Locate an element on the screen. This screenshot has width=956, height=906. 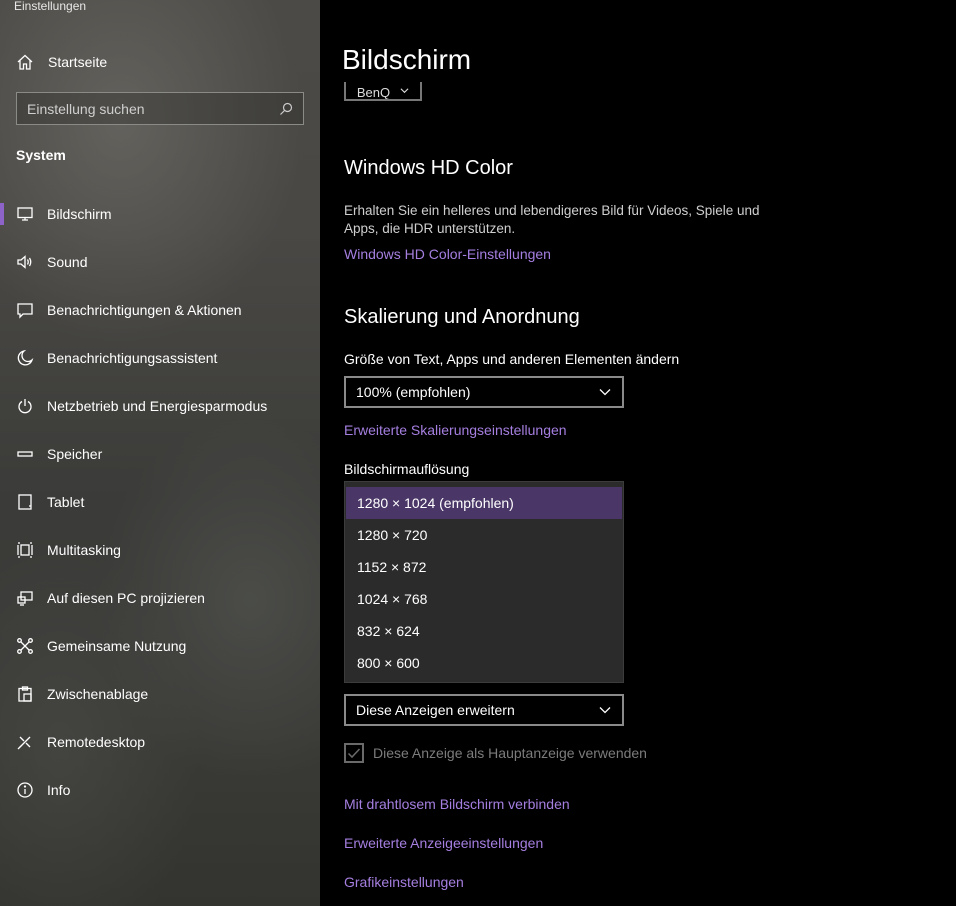
sidebar-item-label: Startseite is located at coordinates (78, 62).